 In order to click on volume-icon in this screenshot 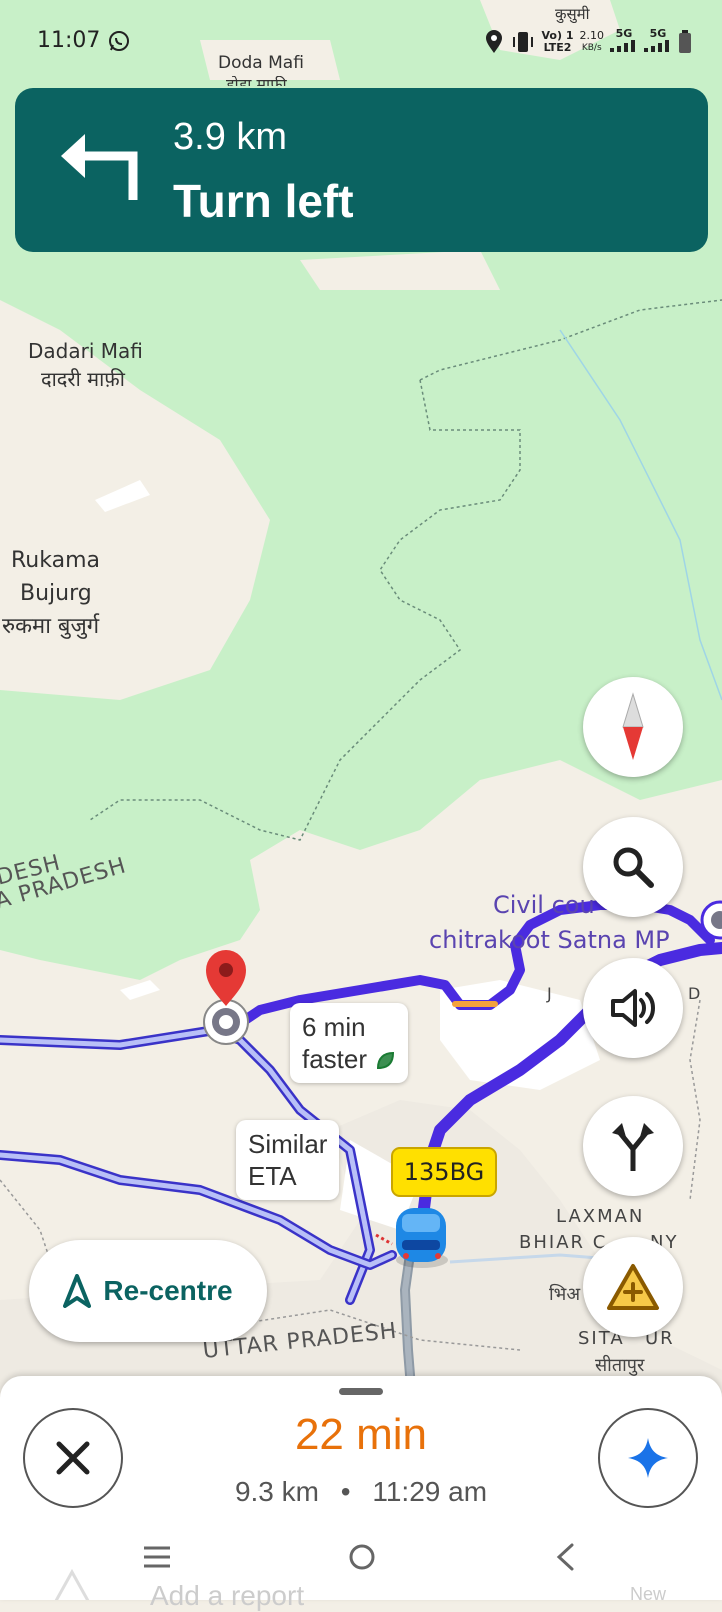, I will do `click(633, 1008)`.